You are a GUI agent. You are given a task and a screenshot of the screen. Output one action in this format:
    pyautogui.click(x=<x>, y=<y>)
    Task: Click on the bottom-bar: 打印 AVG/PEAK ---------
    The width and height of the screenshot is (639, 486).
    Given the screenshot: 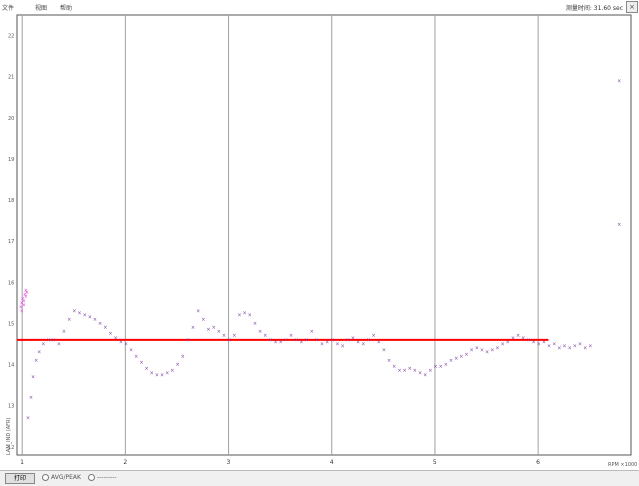 What is the action you would take?
    pyautogui.click(x=319, y=478)
    